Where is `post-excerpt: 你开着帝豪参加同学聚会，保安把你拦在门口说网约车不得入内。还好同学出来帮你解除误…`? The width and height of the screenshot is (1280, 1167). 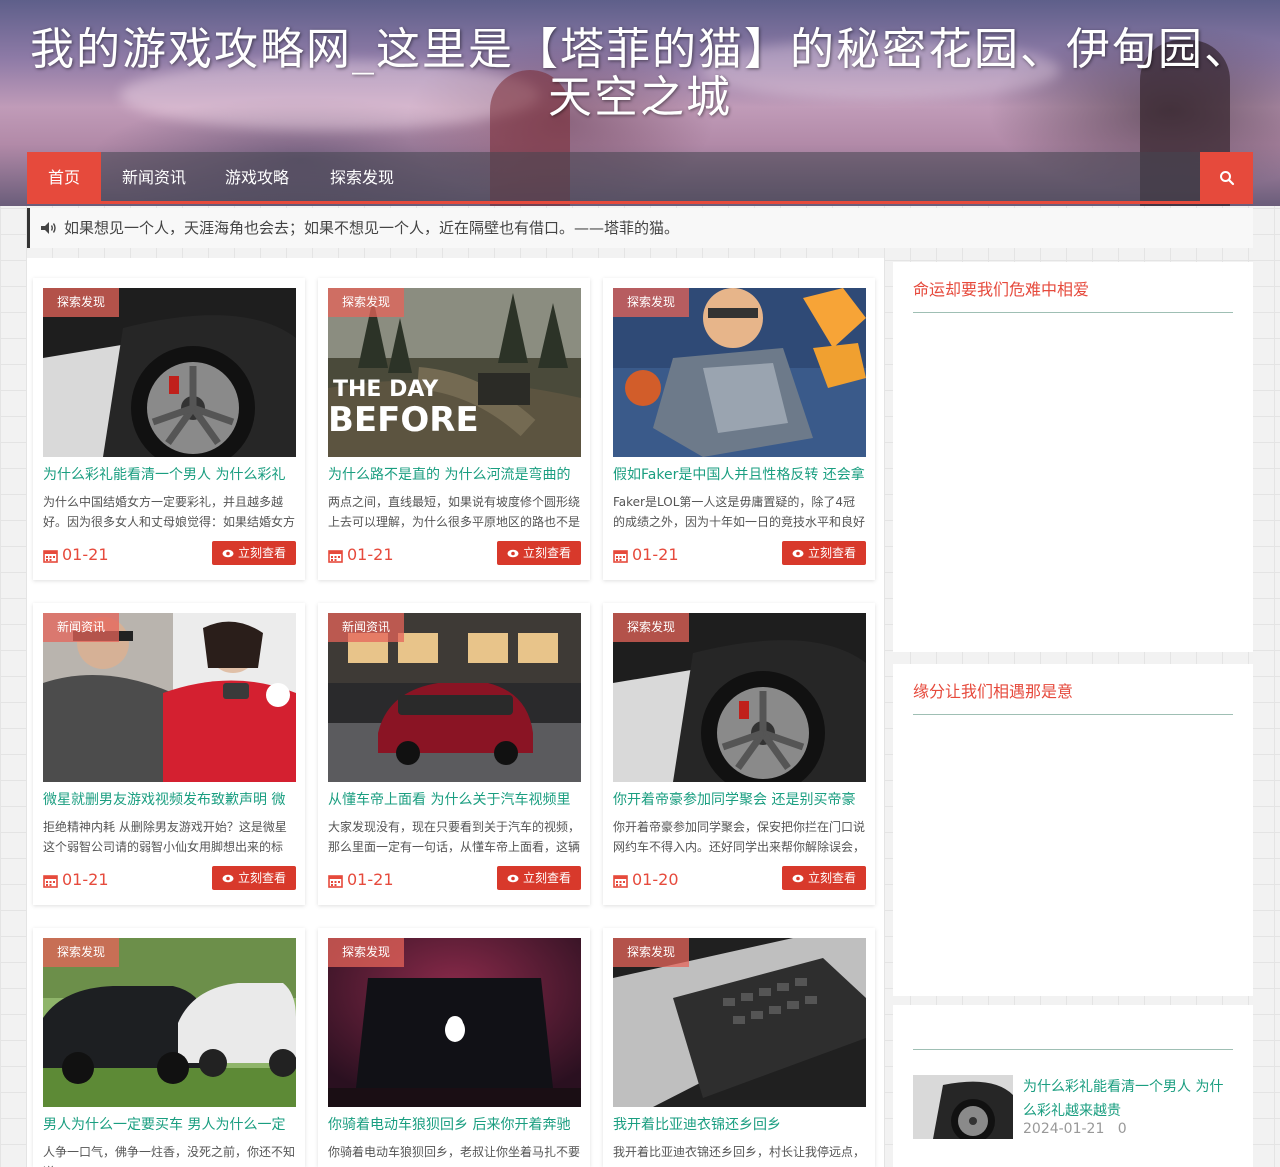 post-excerpt: 你开着帝豪参加同学聚会，保安把你拦在门口说网约车不得入内。还好同学出来帮你解除误… is located at coordinates (739, 837).